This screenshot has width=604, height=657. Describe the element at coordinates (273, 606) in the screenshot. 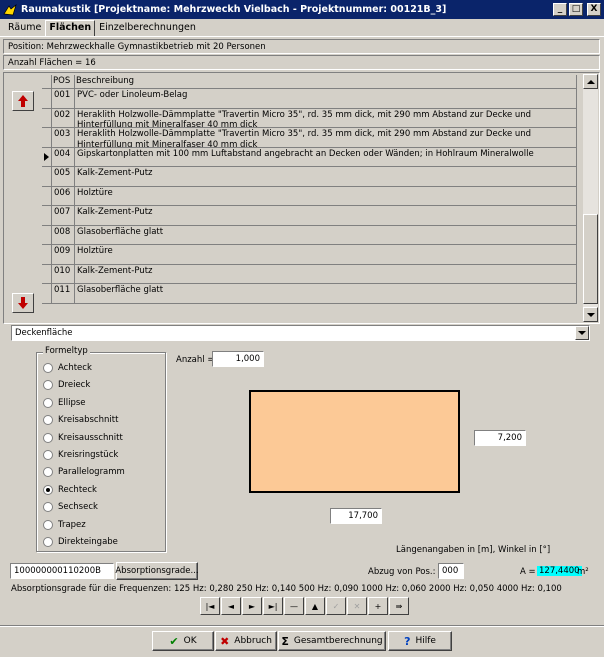

I see `last-record-button: ►|` at that location.